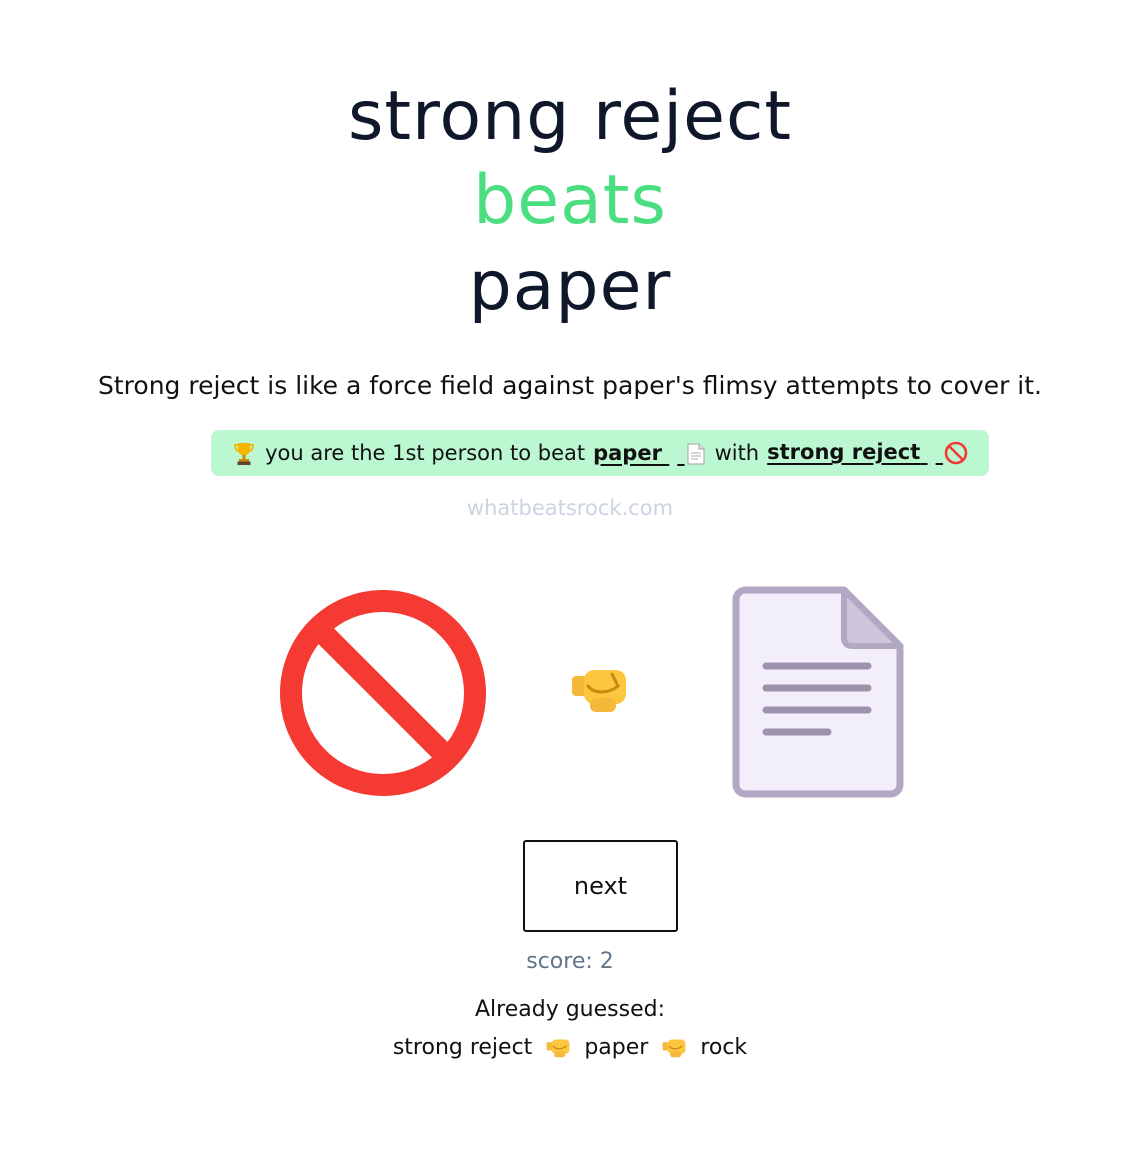 The width and height of the screenshot is (1140, 1170). Describe the element at coordinates (737, 453) in the screenshot. I see `banner-middle-text: with` at that location.